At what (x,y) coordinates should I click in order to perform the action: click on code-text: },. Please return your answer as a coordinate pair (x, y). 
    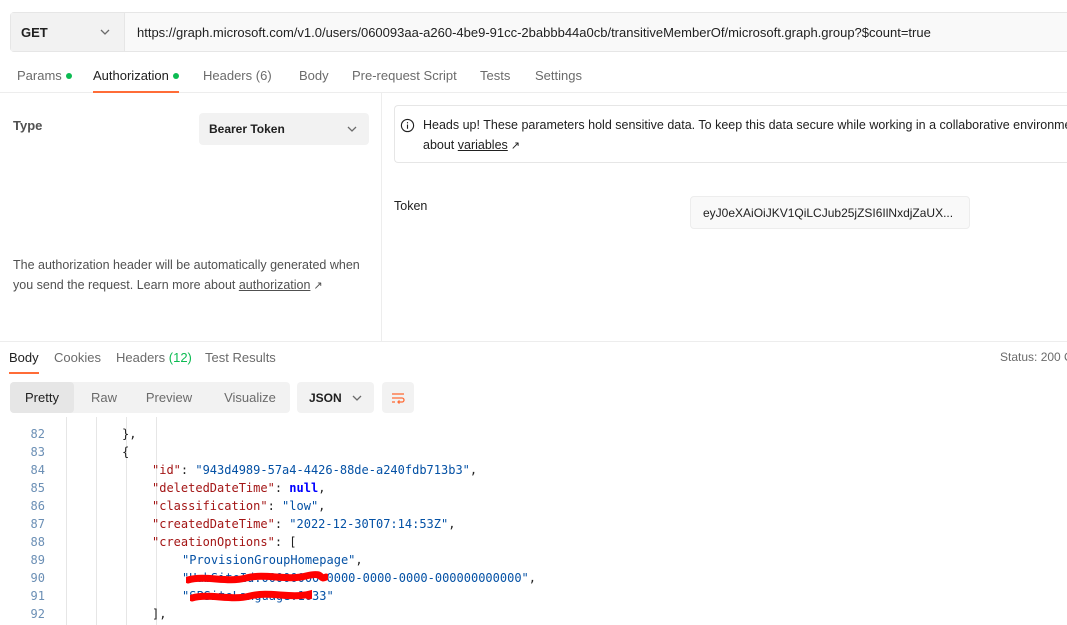
    Looking at the image, I should click on (129, 434).